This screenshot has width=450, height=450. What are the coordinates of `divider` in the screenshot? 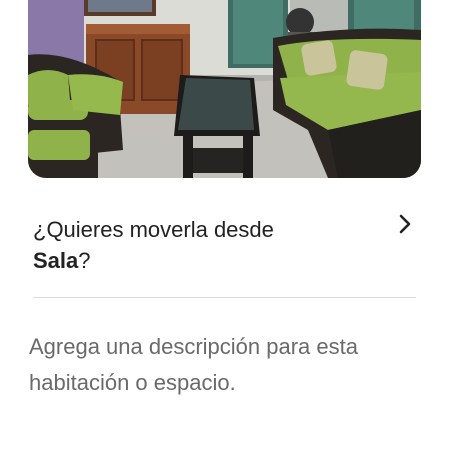 It's located at (224, 297).